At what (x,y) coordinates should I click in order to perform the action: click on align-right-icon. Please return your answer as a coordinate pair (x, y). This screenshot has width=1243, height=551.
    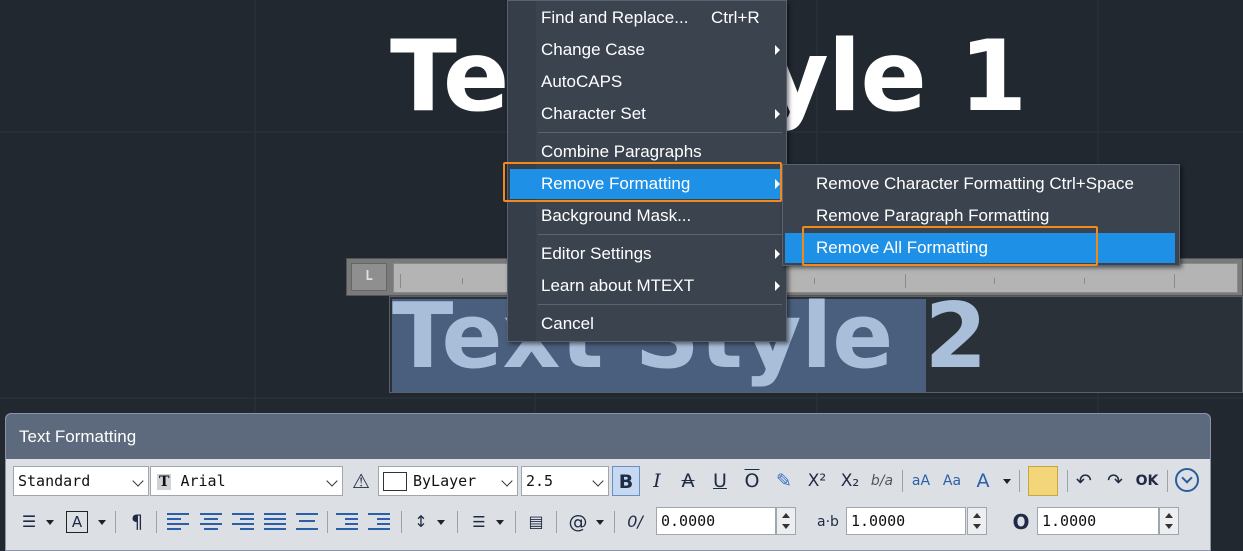
    Looking at the image, I should click on (243, 521).